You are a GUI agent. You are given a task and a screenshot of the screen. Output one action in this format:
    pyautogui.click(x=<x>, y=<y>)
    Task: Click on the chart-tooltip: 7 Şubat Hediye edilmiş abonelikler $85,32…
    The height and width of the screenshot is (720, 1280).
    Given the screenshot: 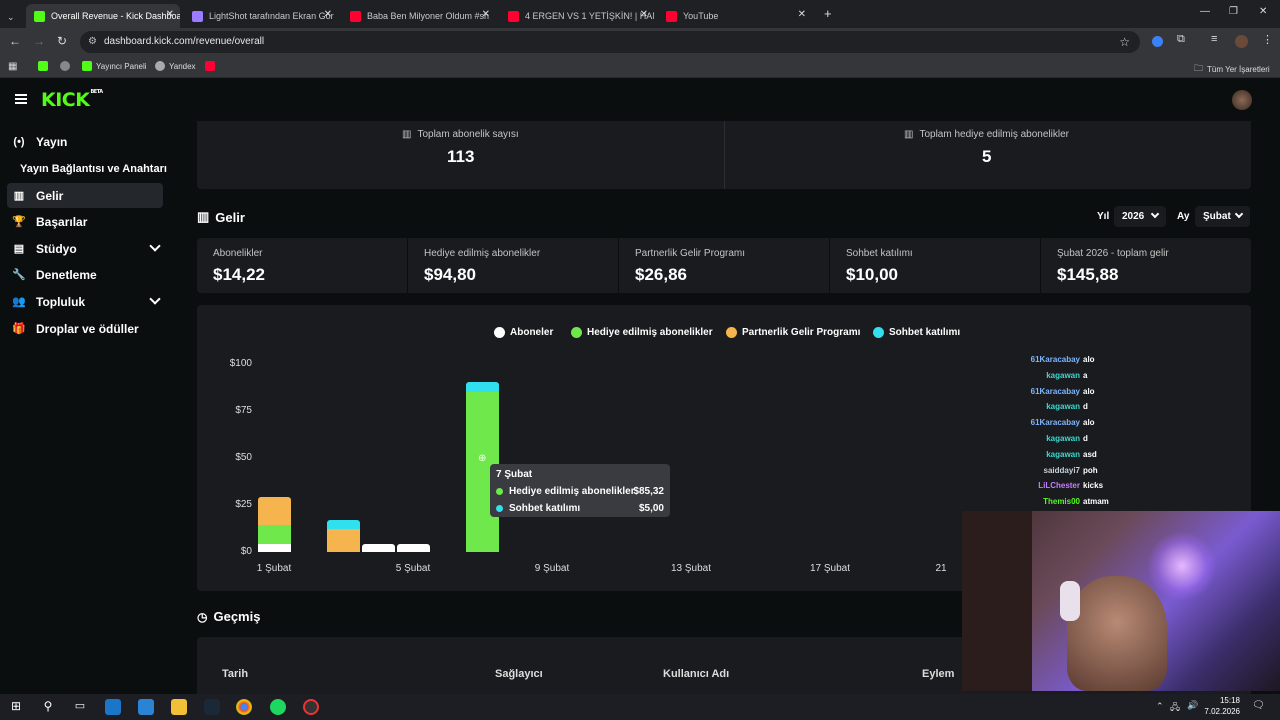 What is the action you would take?
    pyautogui.click(x=580, y=490)
    